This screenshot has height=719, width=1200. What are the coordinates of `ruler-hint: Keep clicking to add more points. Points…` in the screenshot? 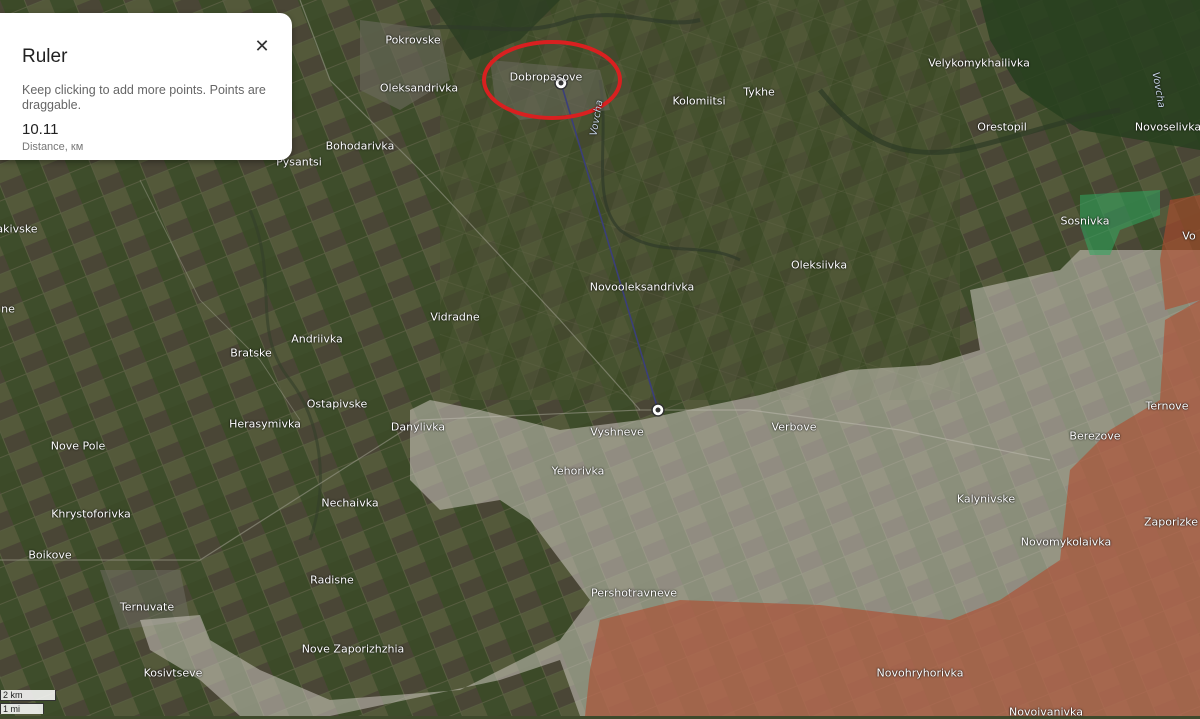 It's located at (144, 97).